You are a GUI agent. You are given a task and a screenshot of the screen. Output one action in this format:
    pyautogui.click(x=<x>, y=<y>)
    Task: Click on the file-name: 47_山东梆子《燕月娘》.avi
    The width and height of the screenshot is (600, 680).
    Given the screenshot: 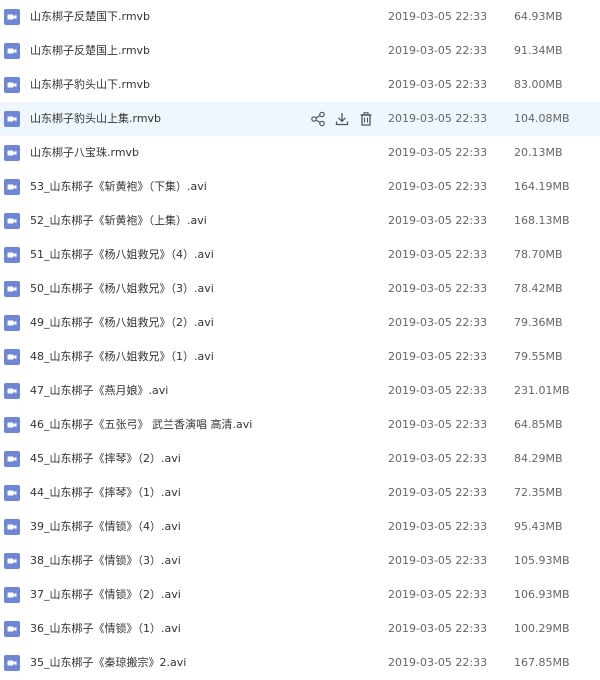 What is the action you would take?
    pyautogui.click(x=99, y=391)
    